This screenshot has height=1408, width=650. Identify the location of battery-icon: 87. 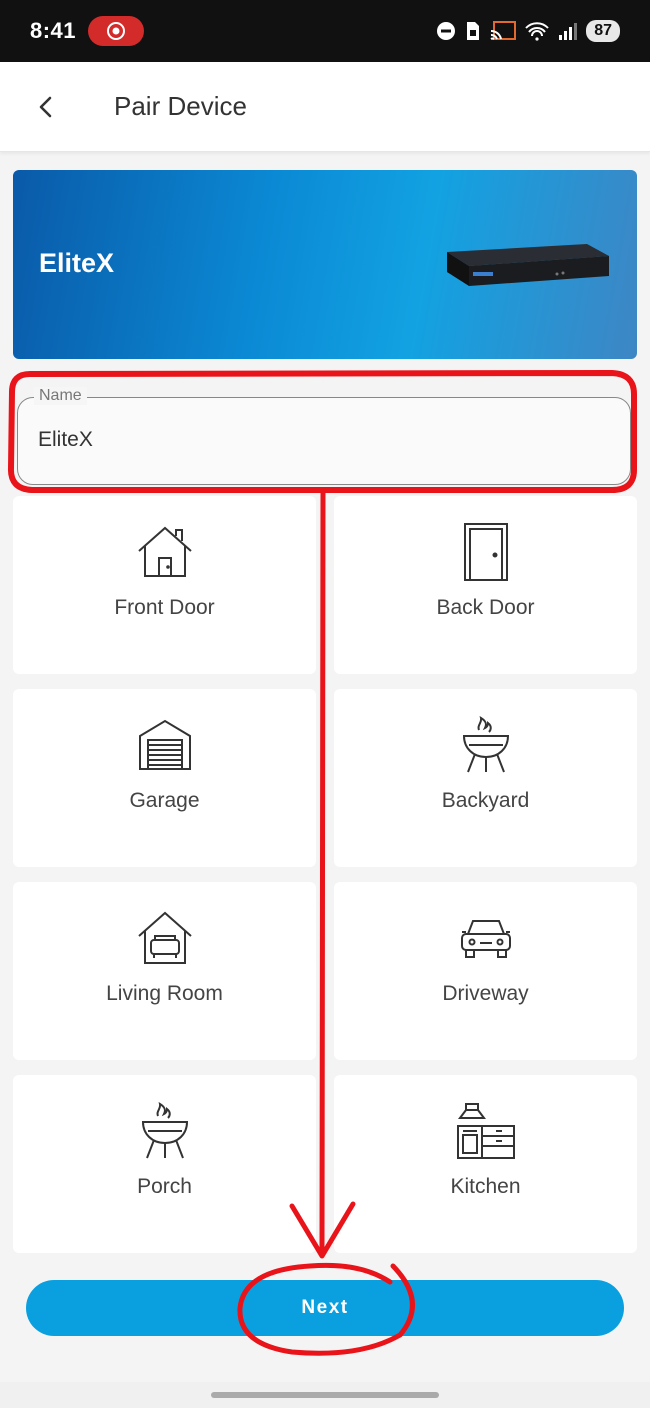
(603, 31).